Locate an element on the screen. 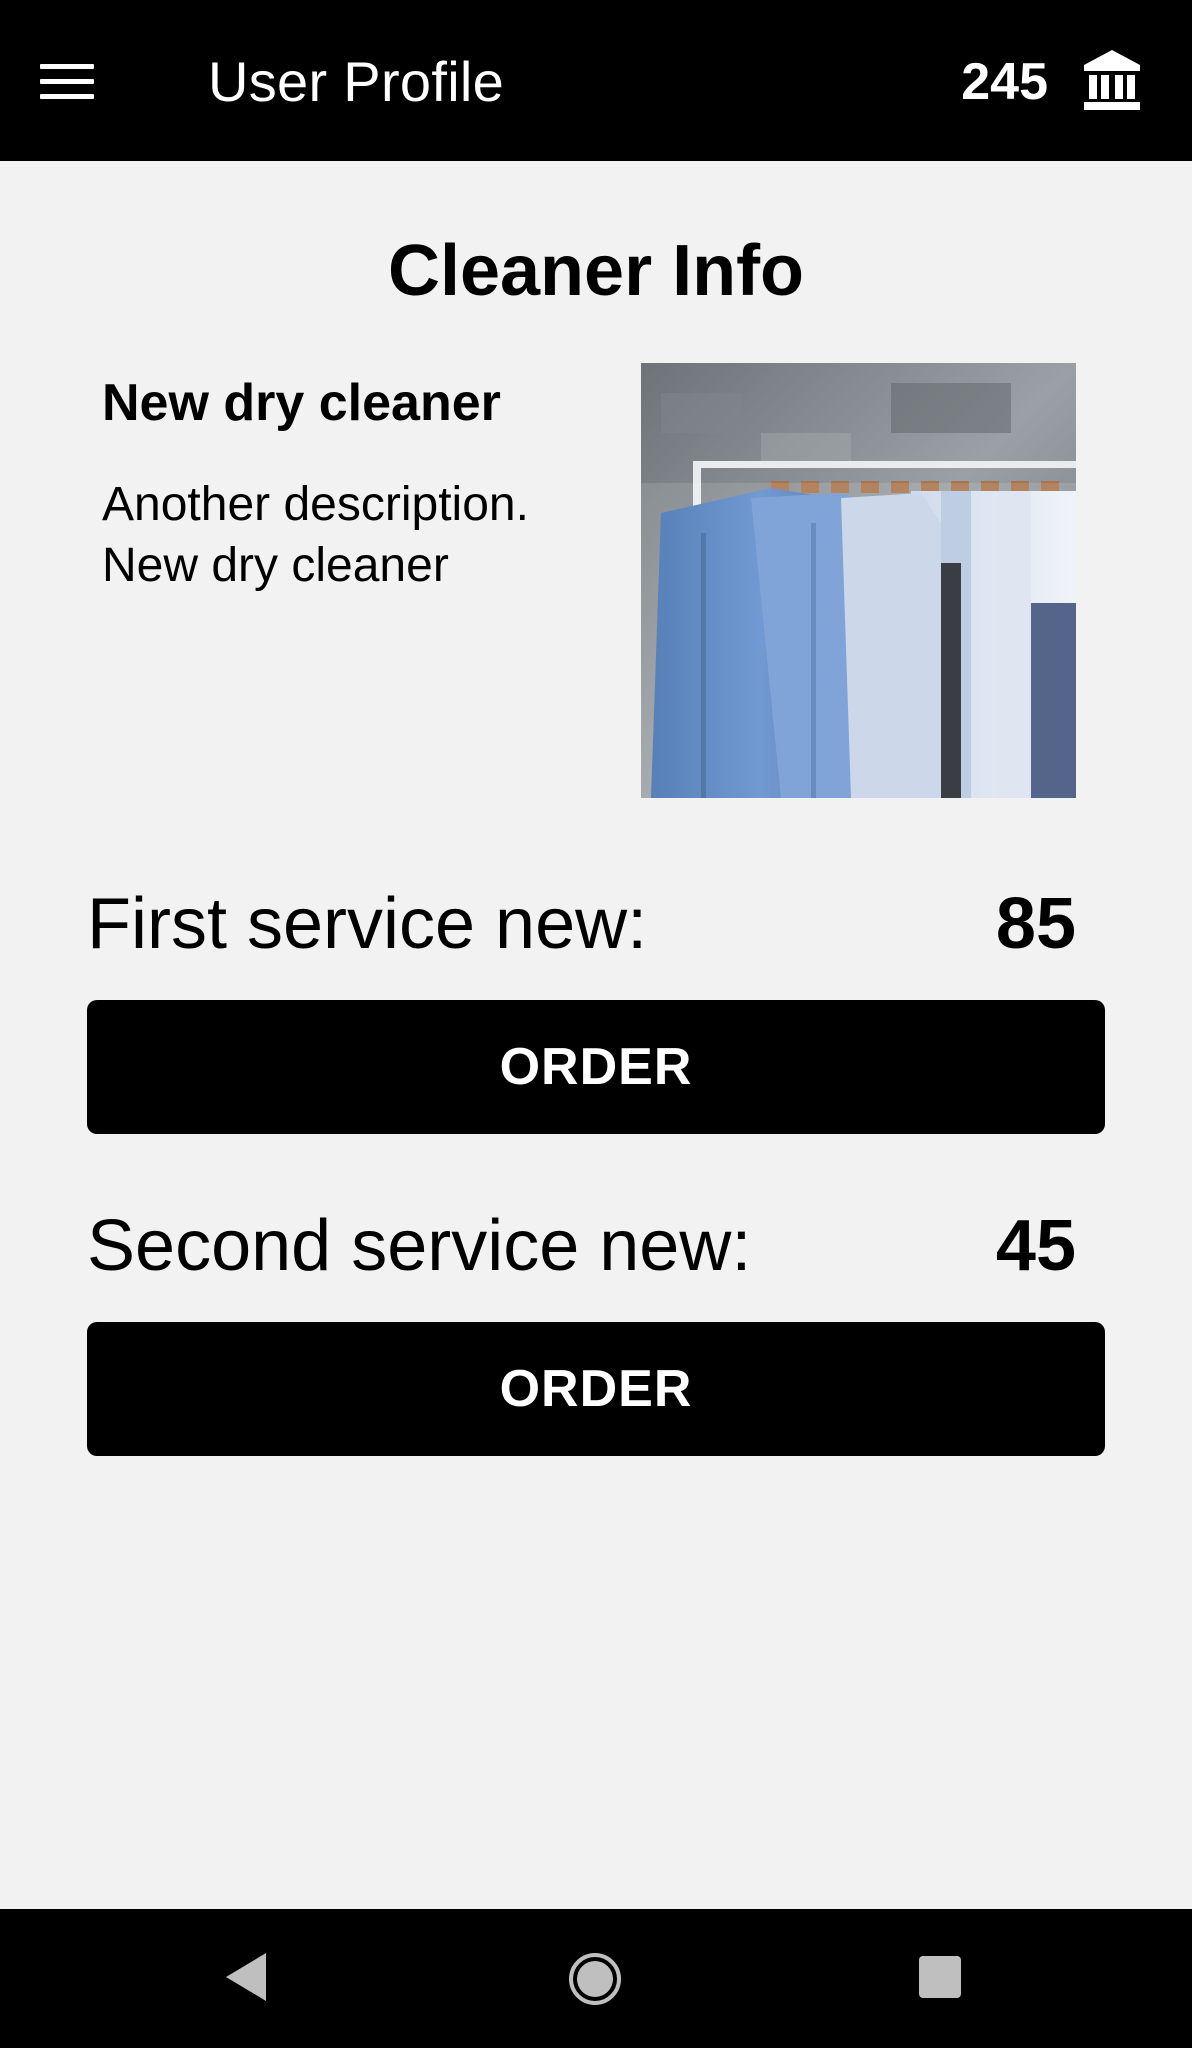 This screenshot has width=1192, height=2048. service-label: First service new: is located at coordinates (367, 924).